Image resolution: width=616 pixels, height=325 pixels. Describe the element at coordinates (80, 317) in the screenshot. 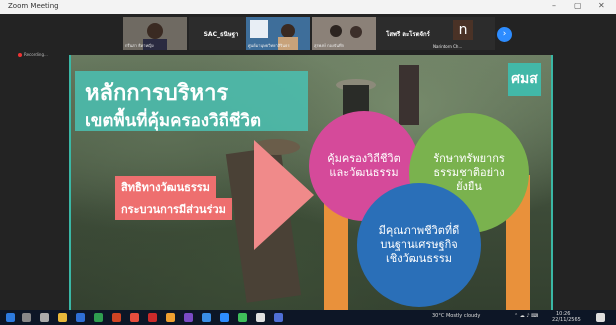

I see `word-icon` at that location.